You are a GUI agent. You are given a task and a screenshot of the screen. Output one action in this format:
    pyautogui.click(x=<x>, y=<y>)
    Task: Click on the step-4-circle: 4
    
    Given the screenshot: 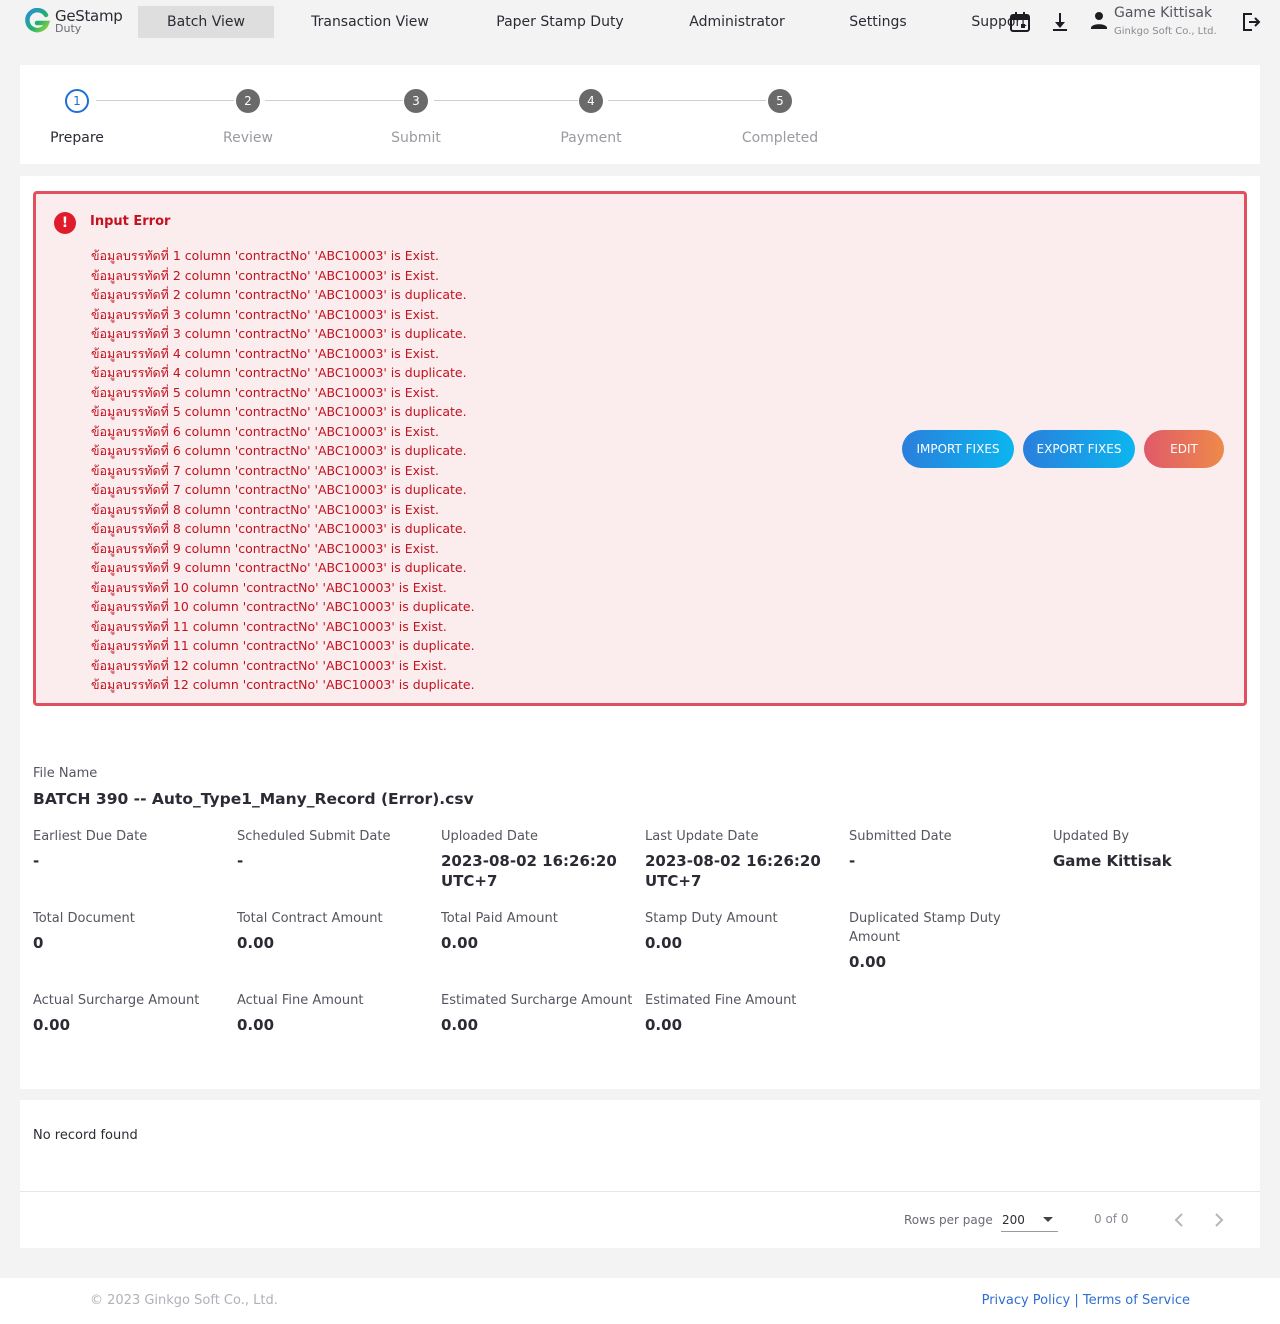 What is the action you would take?
    pyautogui.click(x=591, y=101)
    